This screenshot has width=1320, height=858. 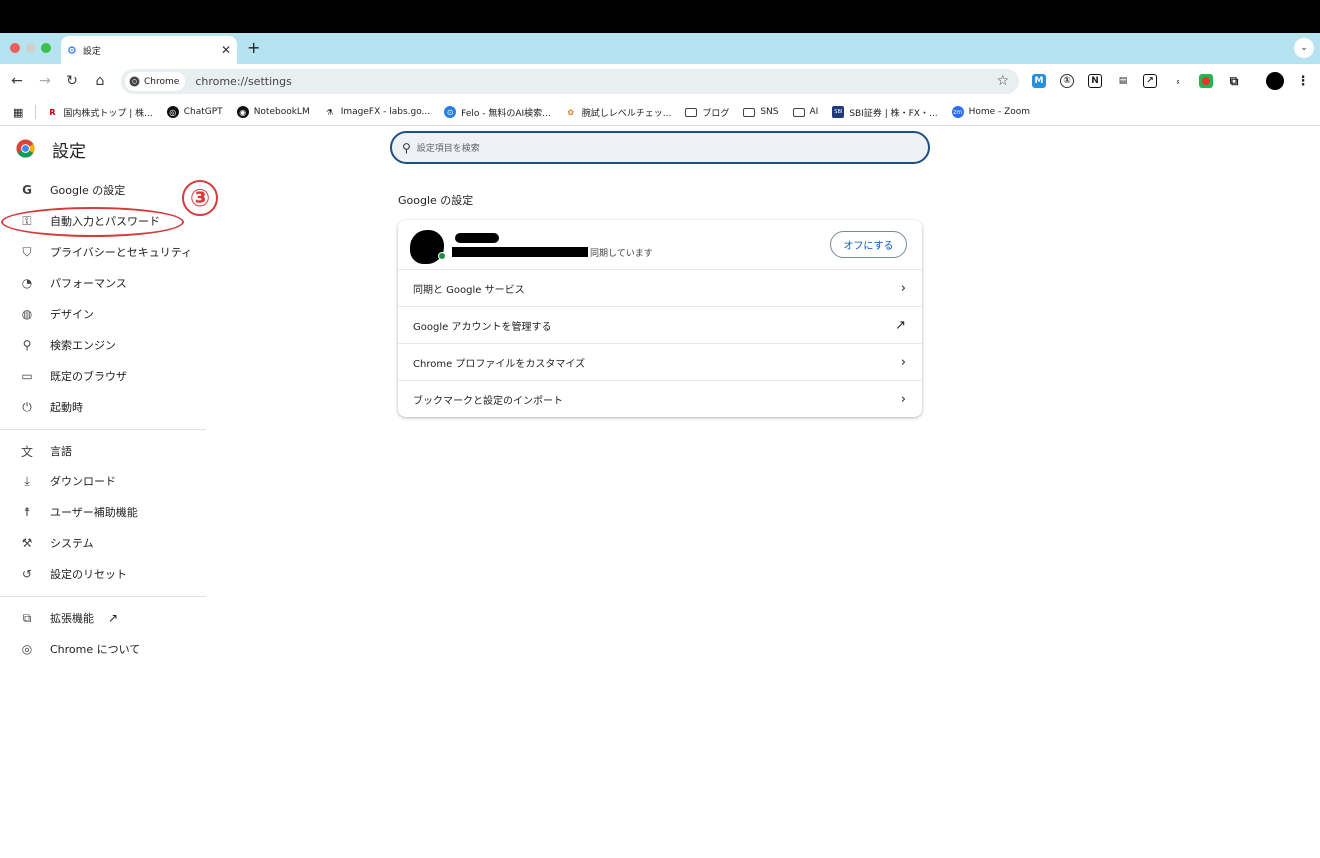 I want to click on sidebar-item-languages: 文 言語, so click(x=103, y=451).